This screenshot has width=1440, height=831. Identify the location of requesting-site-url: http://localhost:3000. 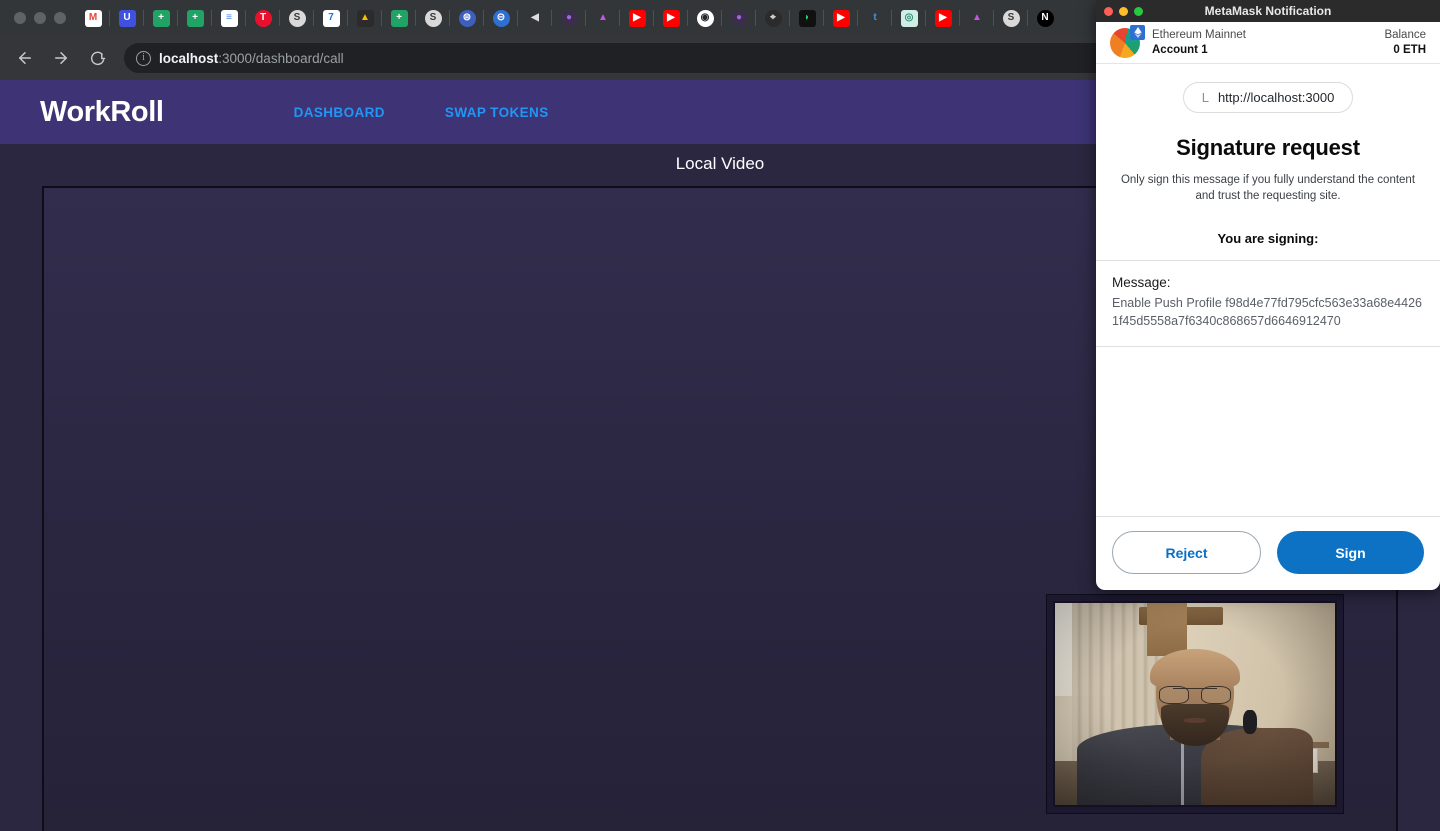
(1276, 97).